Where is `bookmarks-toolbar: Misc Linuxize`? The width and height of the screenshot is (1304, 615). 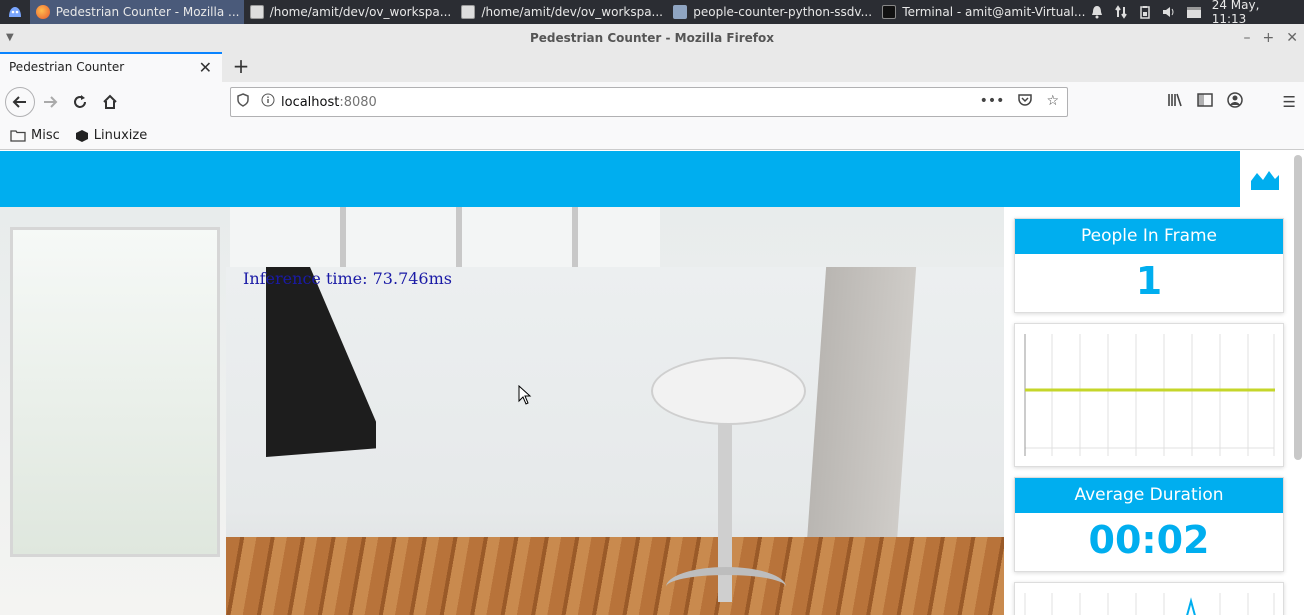
bookmarks-toolbar: Misc Linuxize is located at coordinates (652, 136).